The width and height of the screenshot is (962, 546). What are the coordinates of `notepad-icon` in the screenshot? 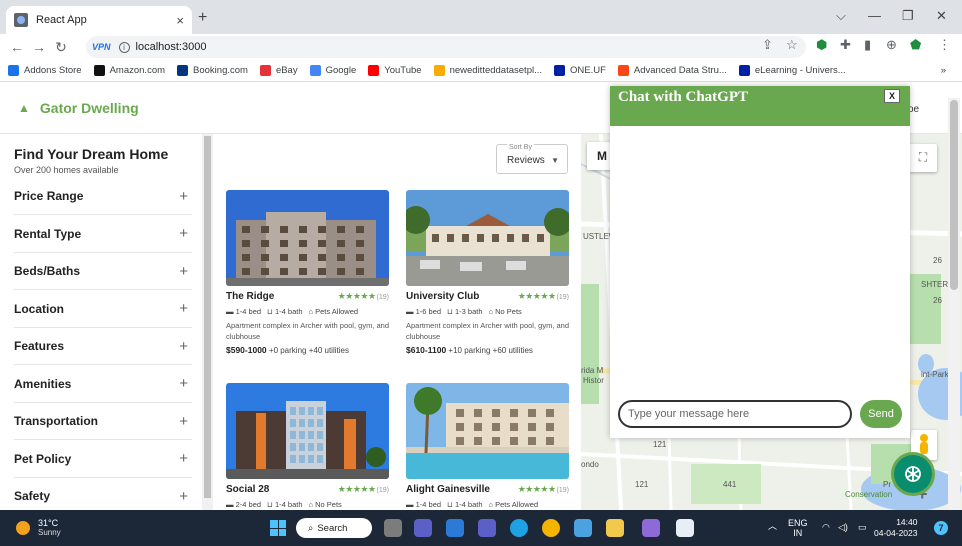 It's located at (685, 528).